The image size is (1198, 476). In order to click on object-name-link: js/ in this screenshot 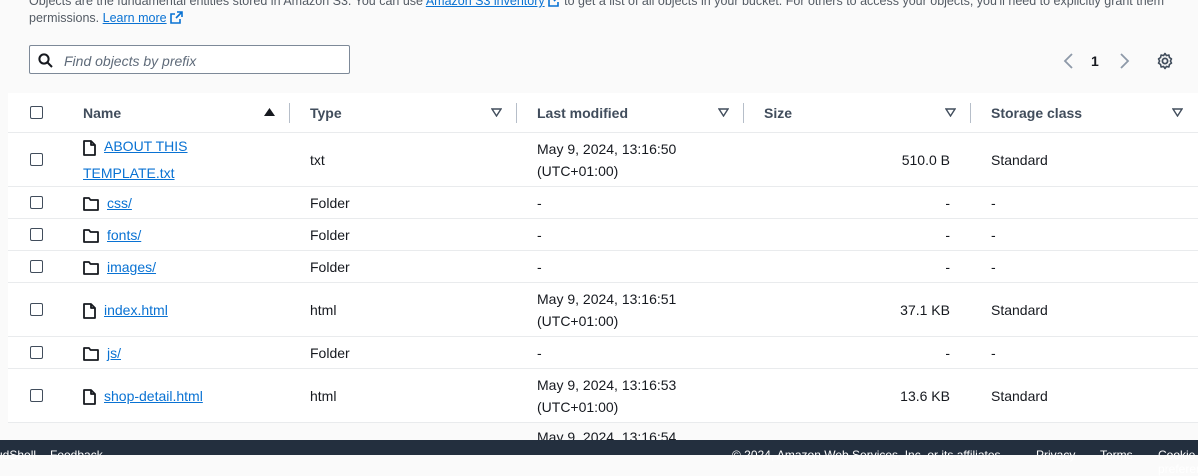, I will do `click(114, 353)`.